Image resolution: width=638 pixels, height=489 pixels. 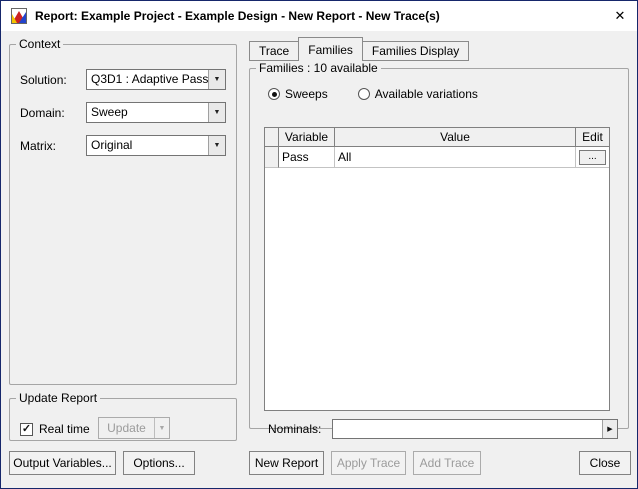 I want to click on tab-families: Families, so click(x=330, y=49).